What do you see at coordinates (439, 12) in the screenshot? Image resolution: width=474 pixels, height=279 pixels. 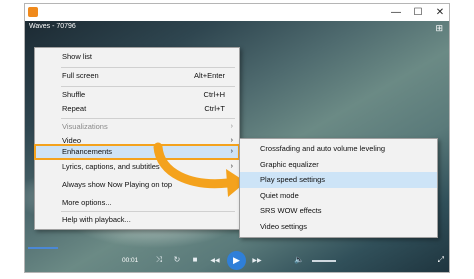 I see `close-button: ✕` at bounding box center [439, 12].